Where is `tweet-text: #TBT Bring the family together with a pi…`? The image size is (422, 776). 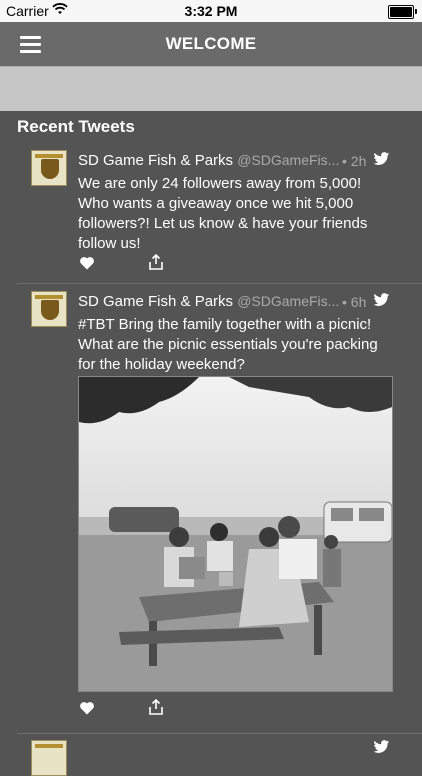 tweet-text: #TBT Bring the family together with a pi… is located at coordinates (228, 344).